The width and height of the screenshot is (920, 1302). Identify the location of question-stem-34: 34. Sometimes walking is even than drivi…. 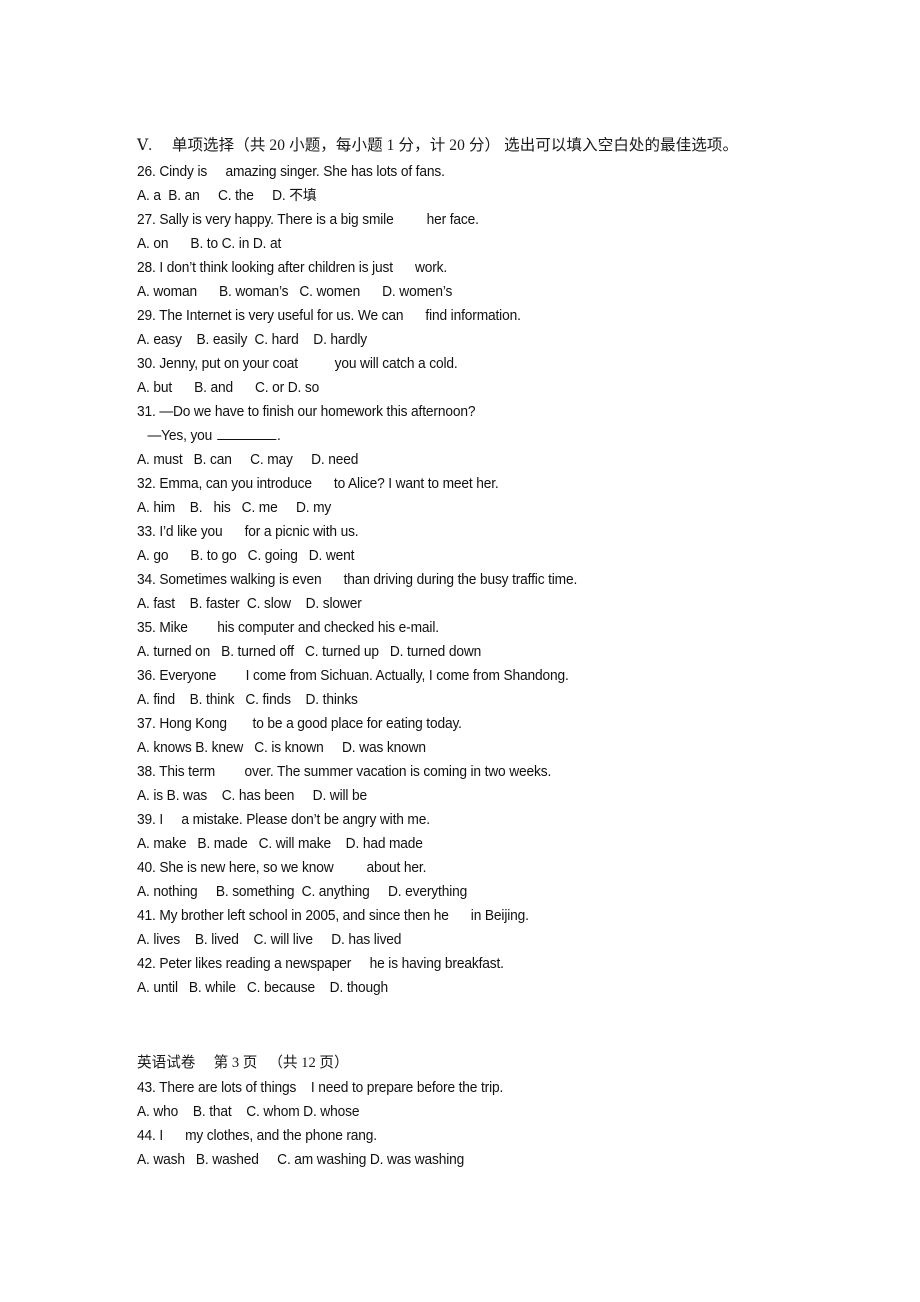
(357, 580).